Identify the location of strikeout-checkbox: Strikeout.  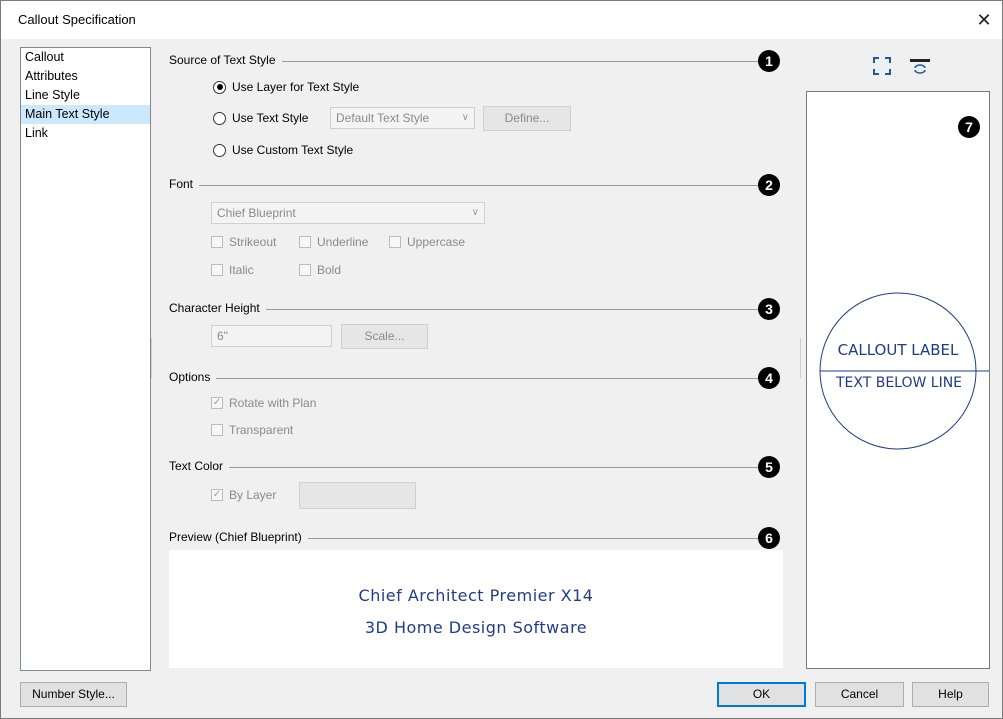
(243, 242).